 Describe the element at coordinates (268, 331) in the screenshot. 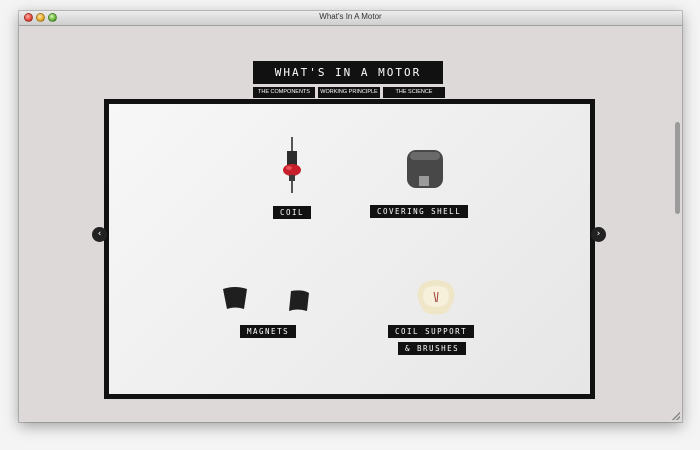

I see `magnets-label: MAGNETS` at that location.